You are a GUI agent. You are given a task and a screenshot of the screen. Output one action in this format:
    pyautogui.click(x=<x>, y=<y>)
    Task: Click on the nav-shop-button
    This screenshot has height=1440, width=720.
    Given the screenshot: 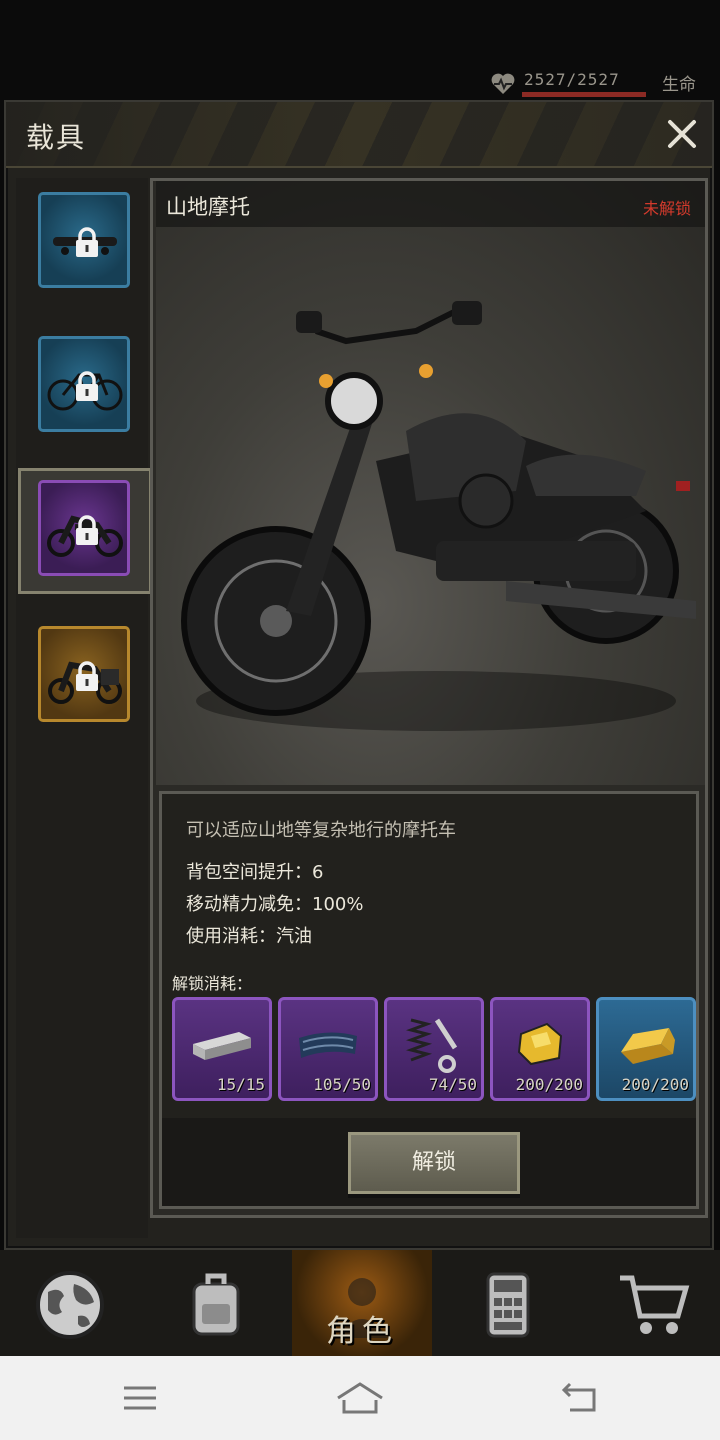 What is the action you would take?
    pyautogui.click(x=652, y=1303)
    